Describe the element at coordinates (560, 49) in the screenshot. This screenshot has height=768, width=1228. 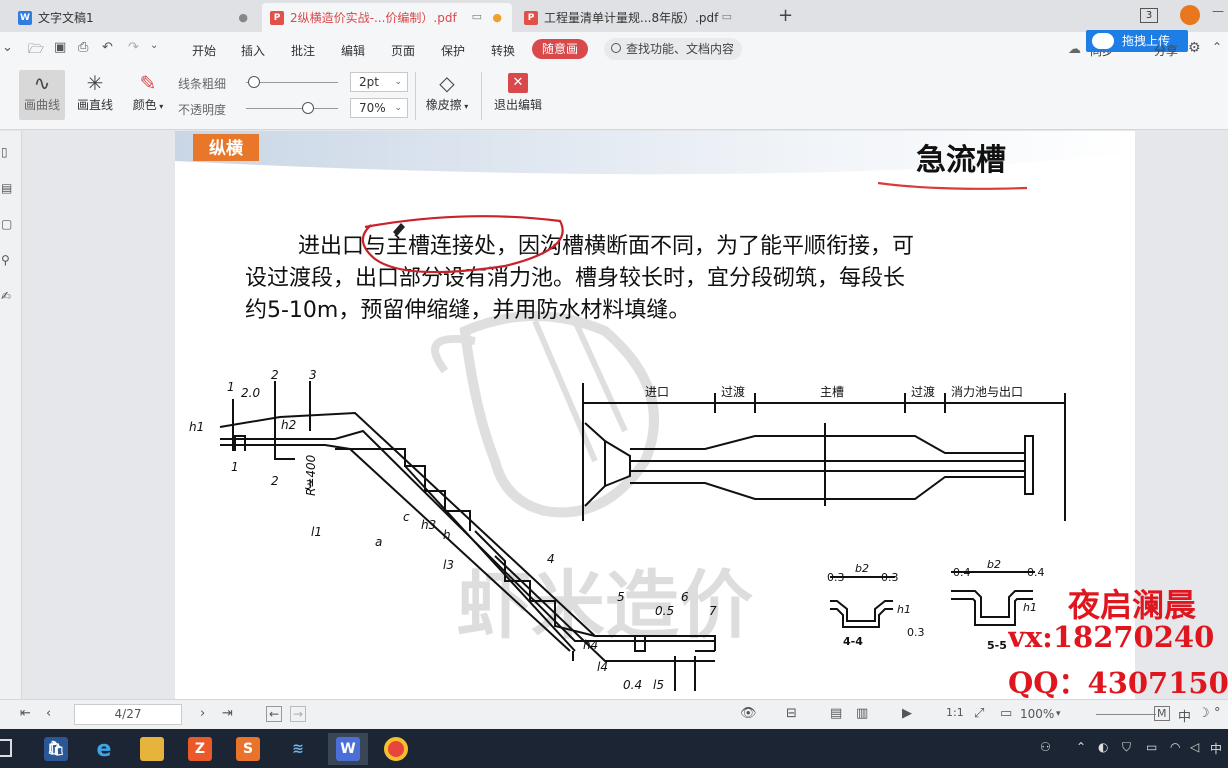
I see `menu-freehand: 随意画` at that location.